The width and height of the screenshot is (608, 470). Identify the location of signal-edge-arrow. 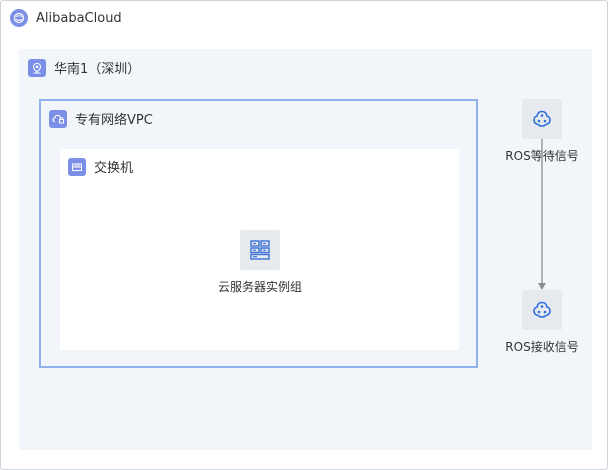
(542, 214).